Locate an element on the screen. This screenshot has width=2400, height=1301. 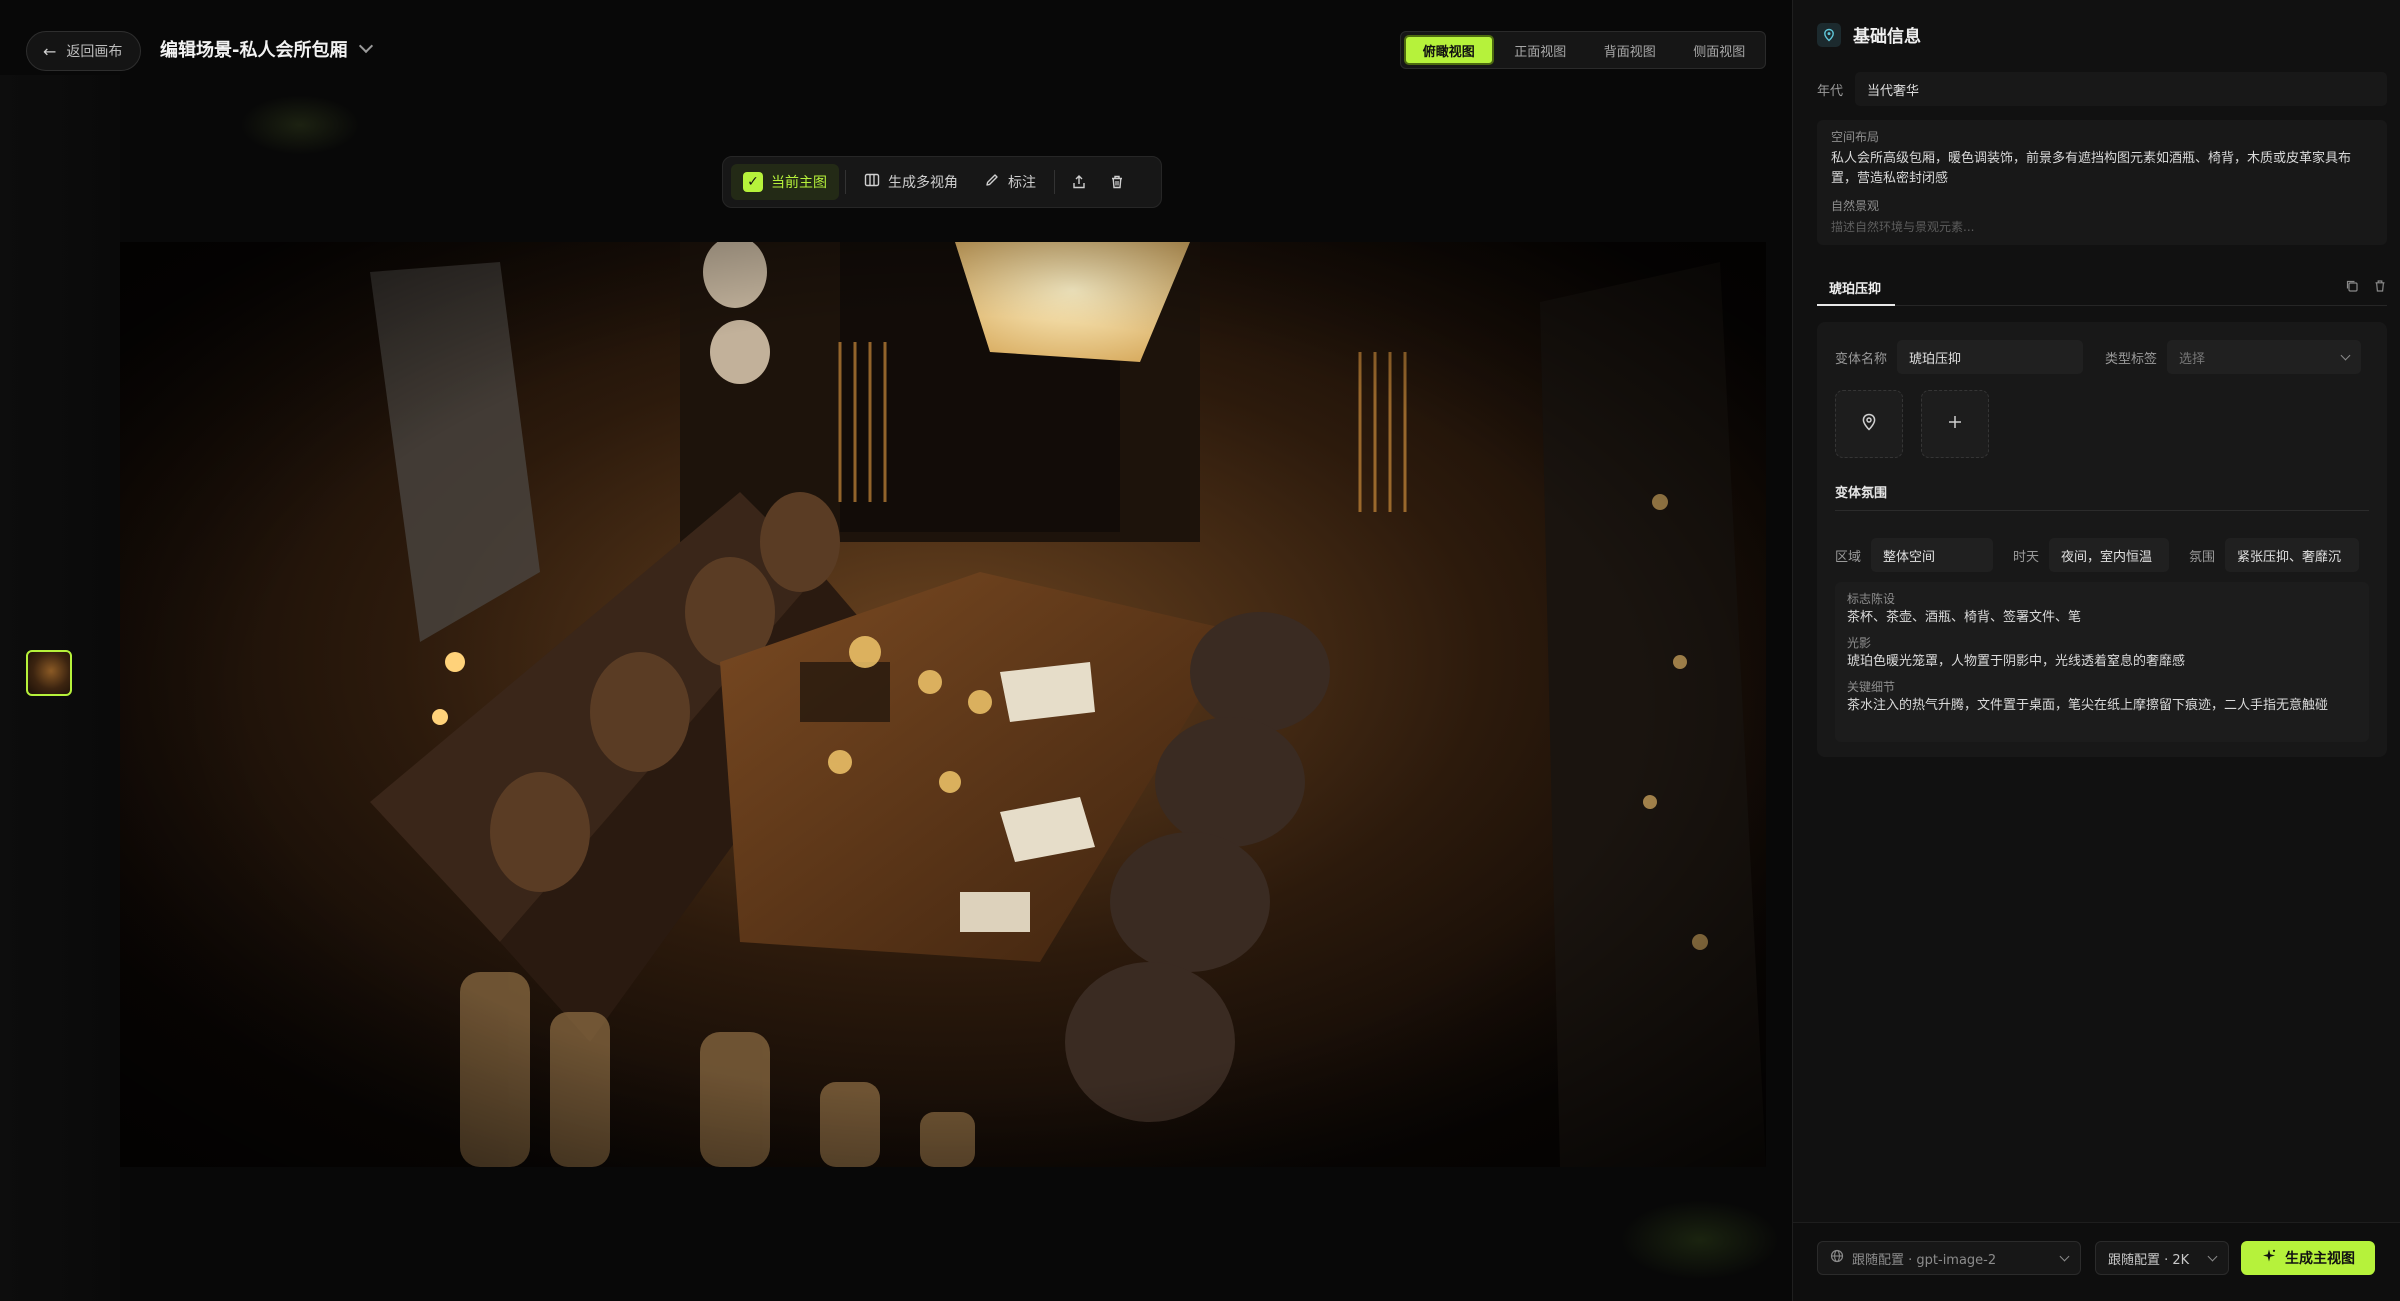
region-row: 区域 整体空间 is located at coordinates (1914, 555).